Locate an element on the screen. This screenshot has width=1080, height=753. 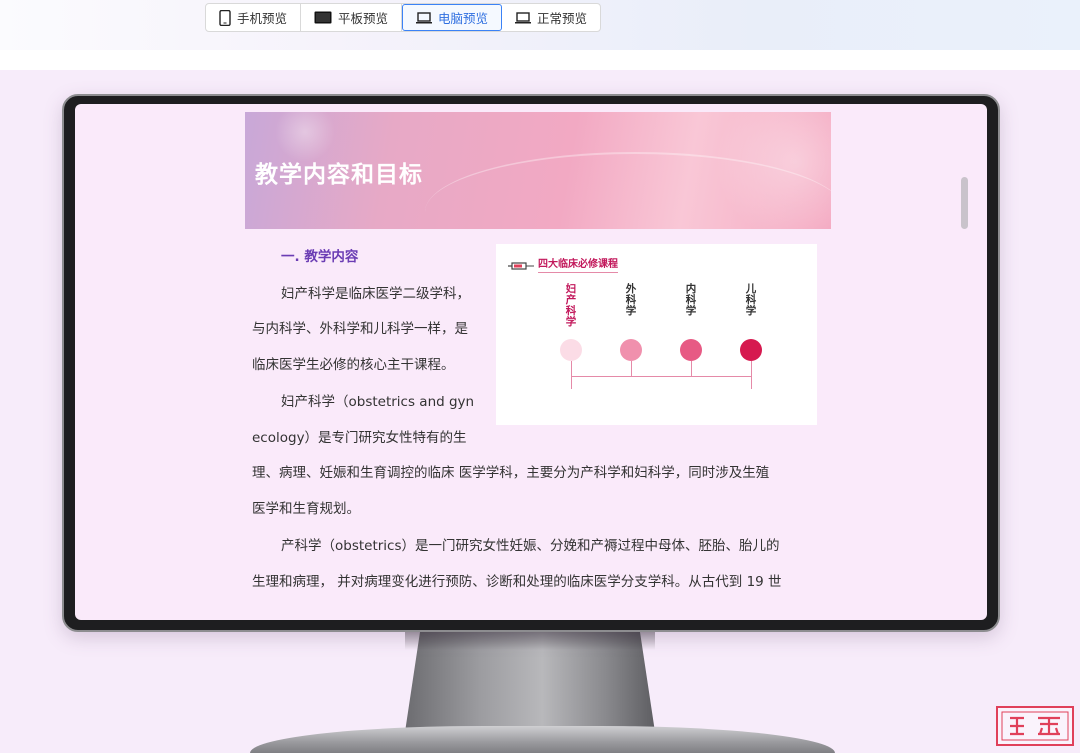
watermark-stamp is located at coordinates (1035, 726).